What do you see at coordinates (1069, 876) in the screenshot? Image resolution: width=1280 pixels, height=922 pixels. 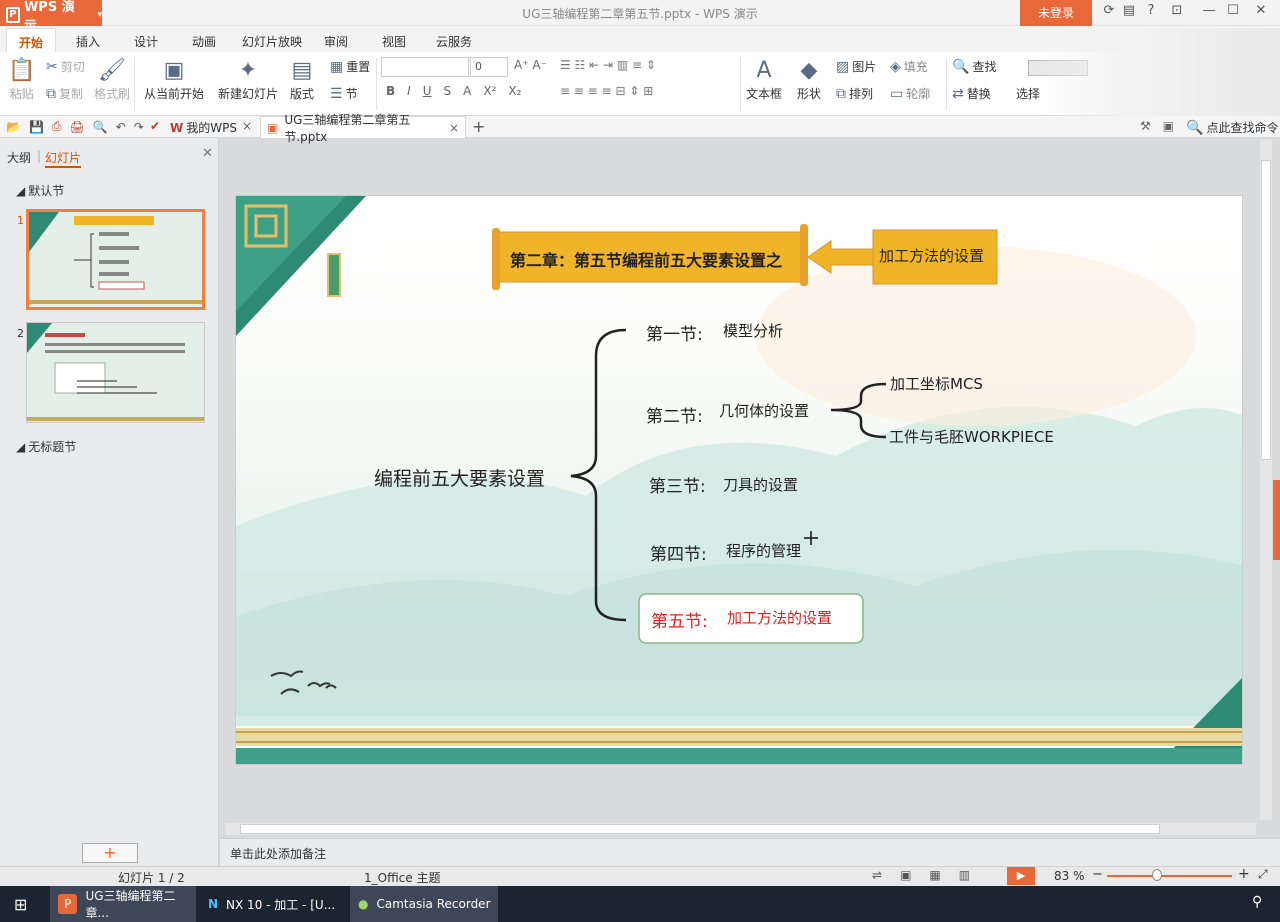 I see `zoom-level: 83 %` at bounding box center [1069, 876].